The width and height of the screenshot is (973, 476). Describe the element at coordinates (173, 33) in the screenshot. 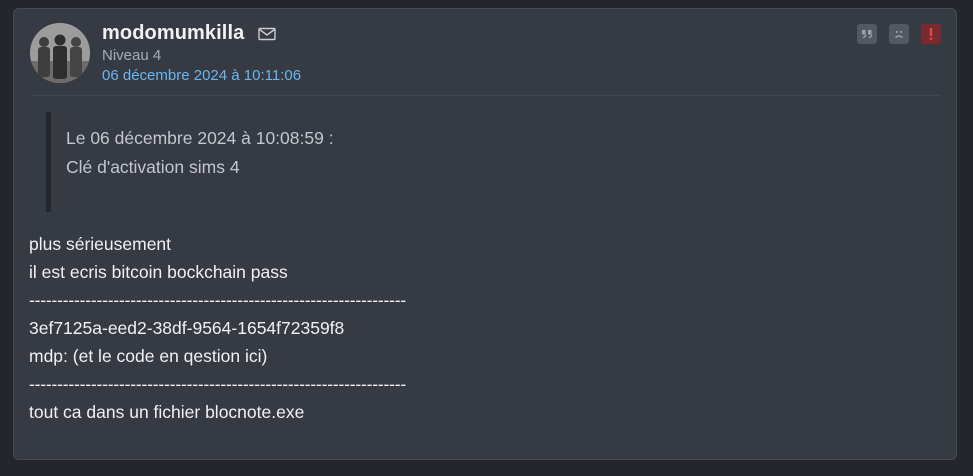

I see `author-name: modomumkilla` at that location.